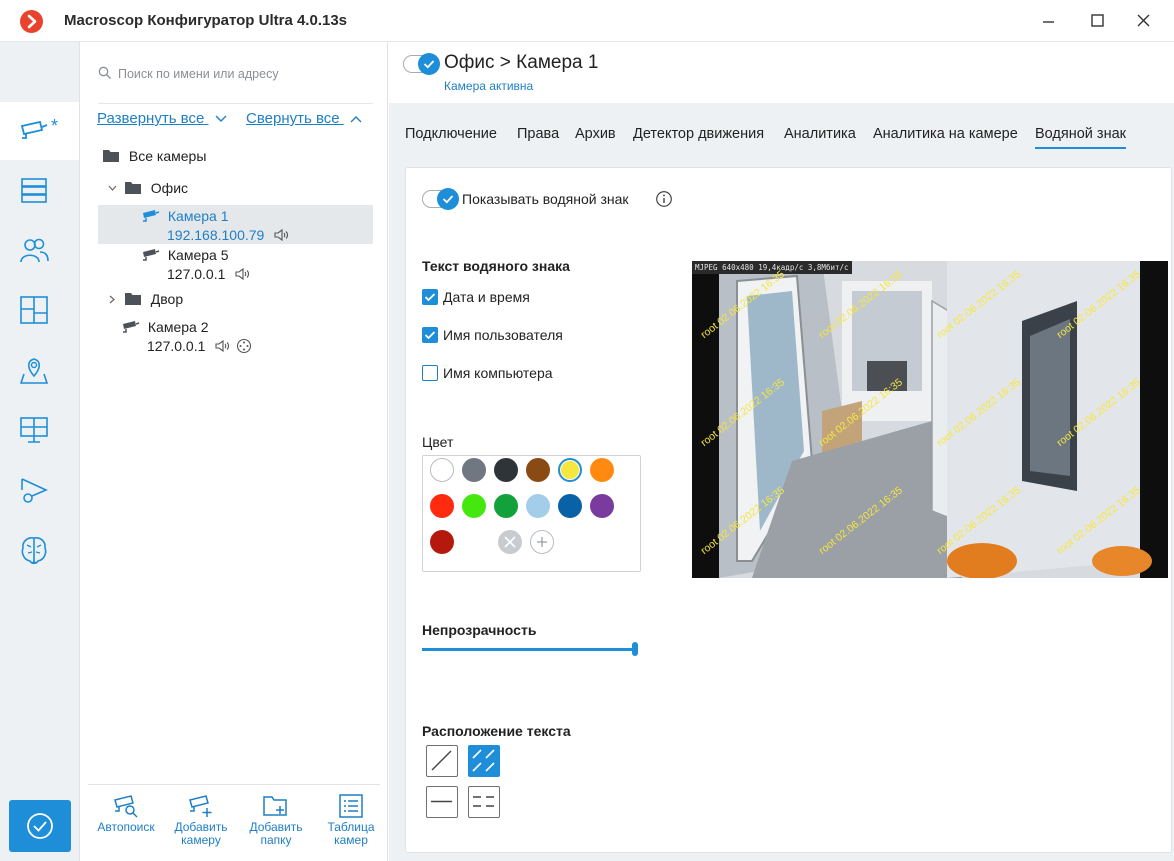  Describe the element at coordinates (112, 299) in the screenshot. I see `chevron-right-icon` at that location.